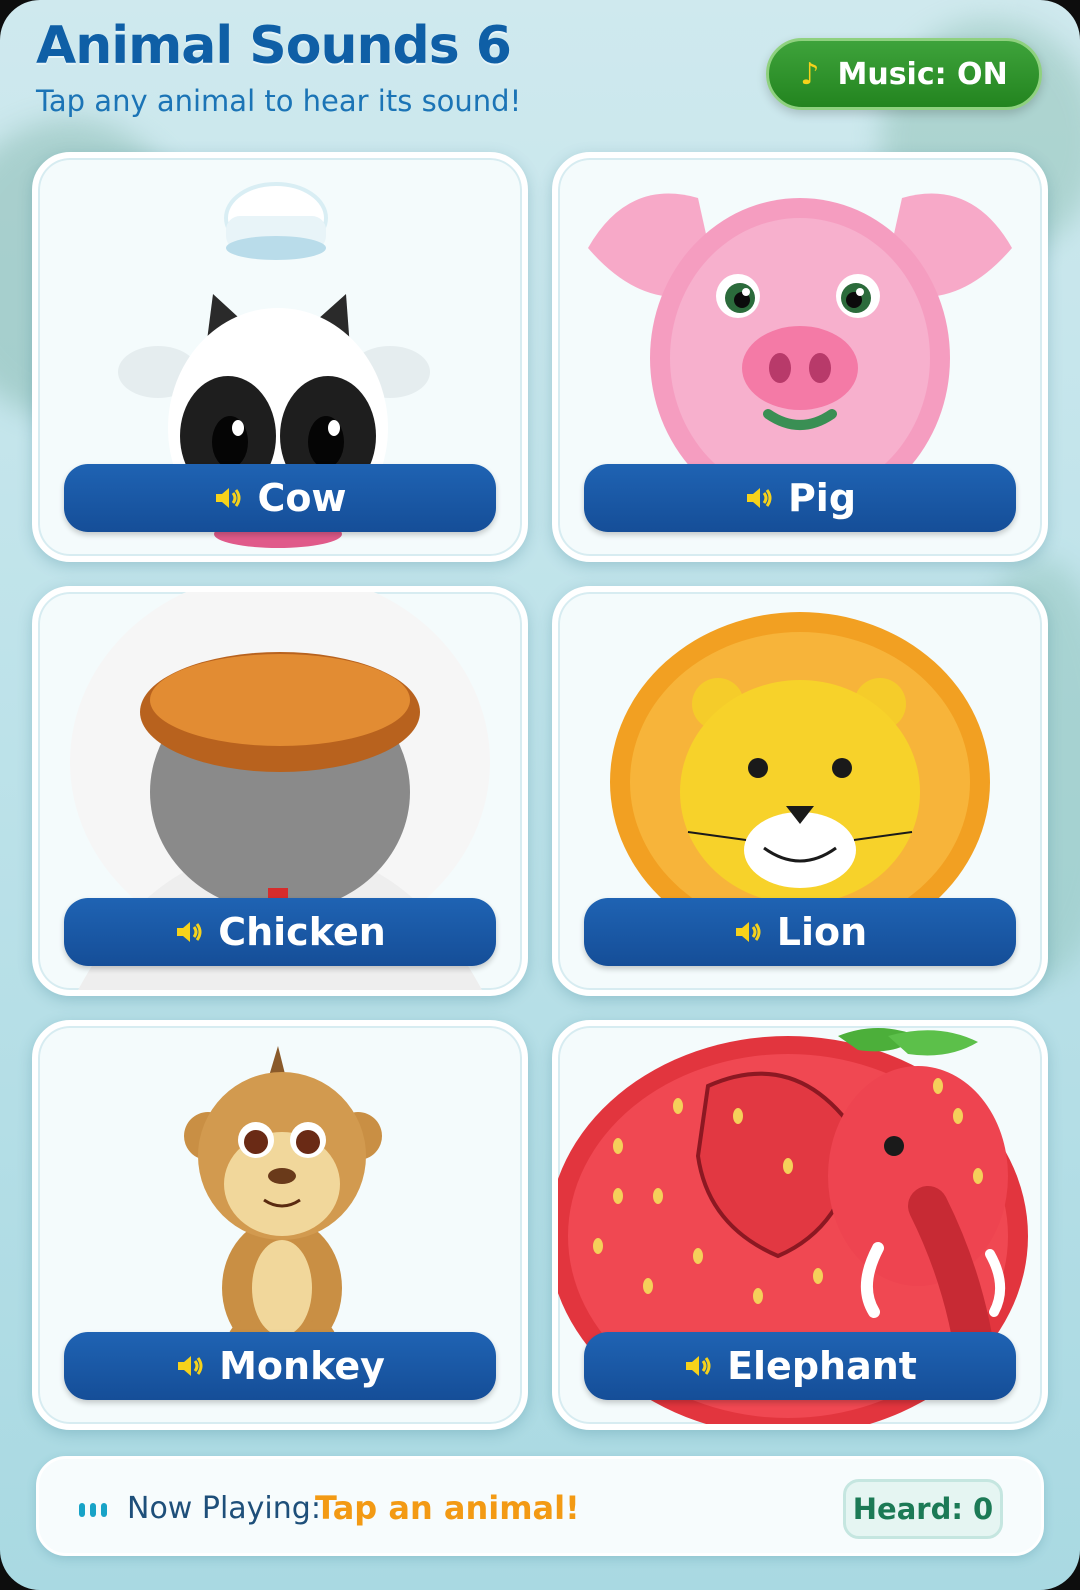 The image size is (1080, 1590). I want to click on animal-name-label: Cow, so click(302, 498).